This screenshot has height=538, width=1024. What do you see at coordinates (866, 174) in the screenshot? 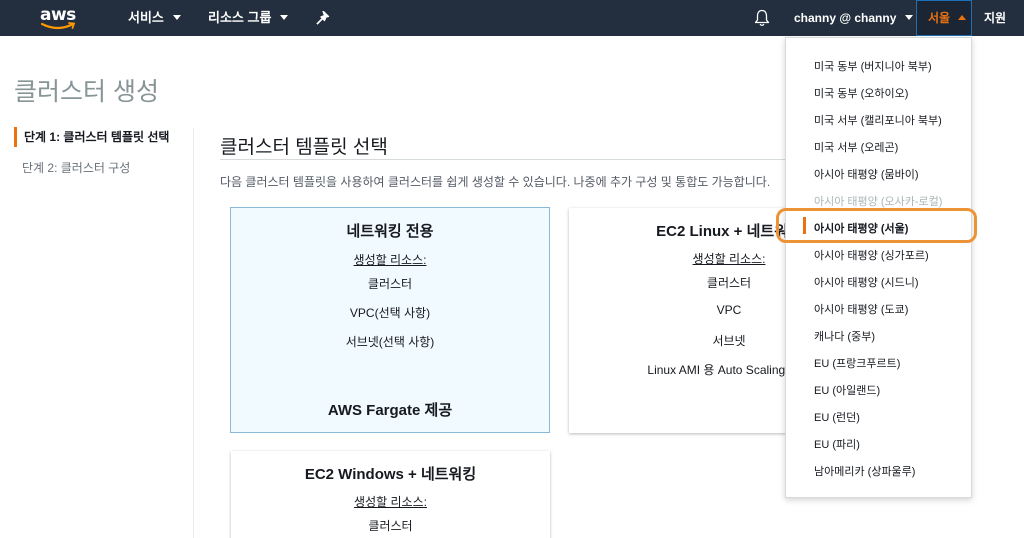
I see `region-option-ap-mumbai: 아시아 태평양 (뭄바이)` at bounding box center [866, 174].